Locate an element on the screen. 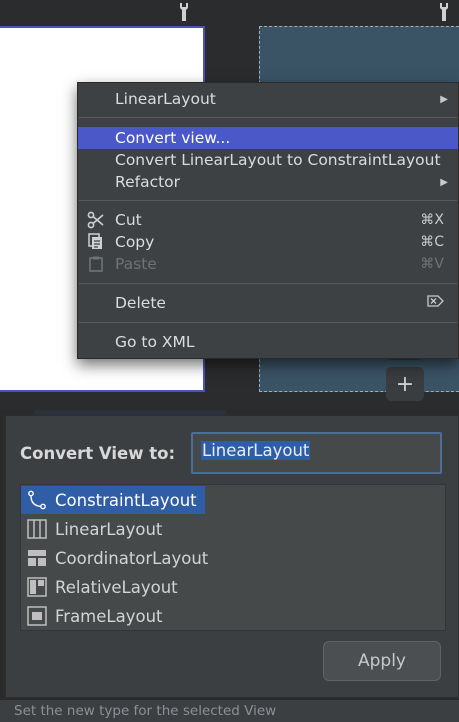 Image resolution: width=459 pixels, height=722 pixels. menu-item-label: Copy is located at coordinates (135, 242).